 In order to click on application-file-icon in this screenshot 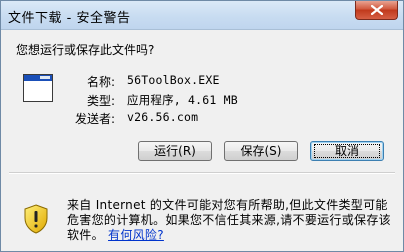, I will do `click(38, 88)`.